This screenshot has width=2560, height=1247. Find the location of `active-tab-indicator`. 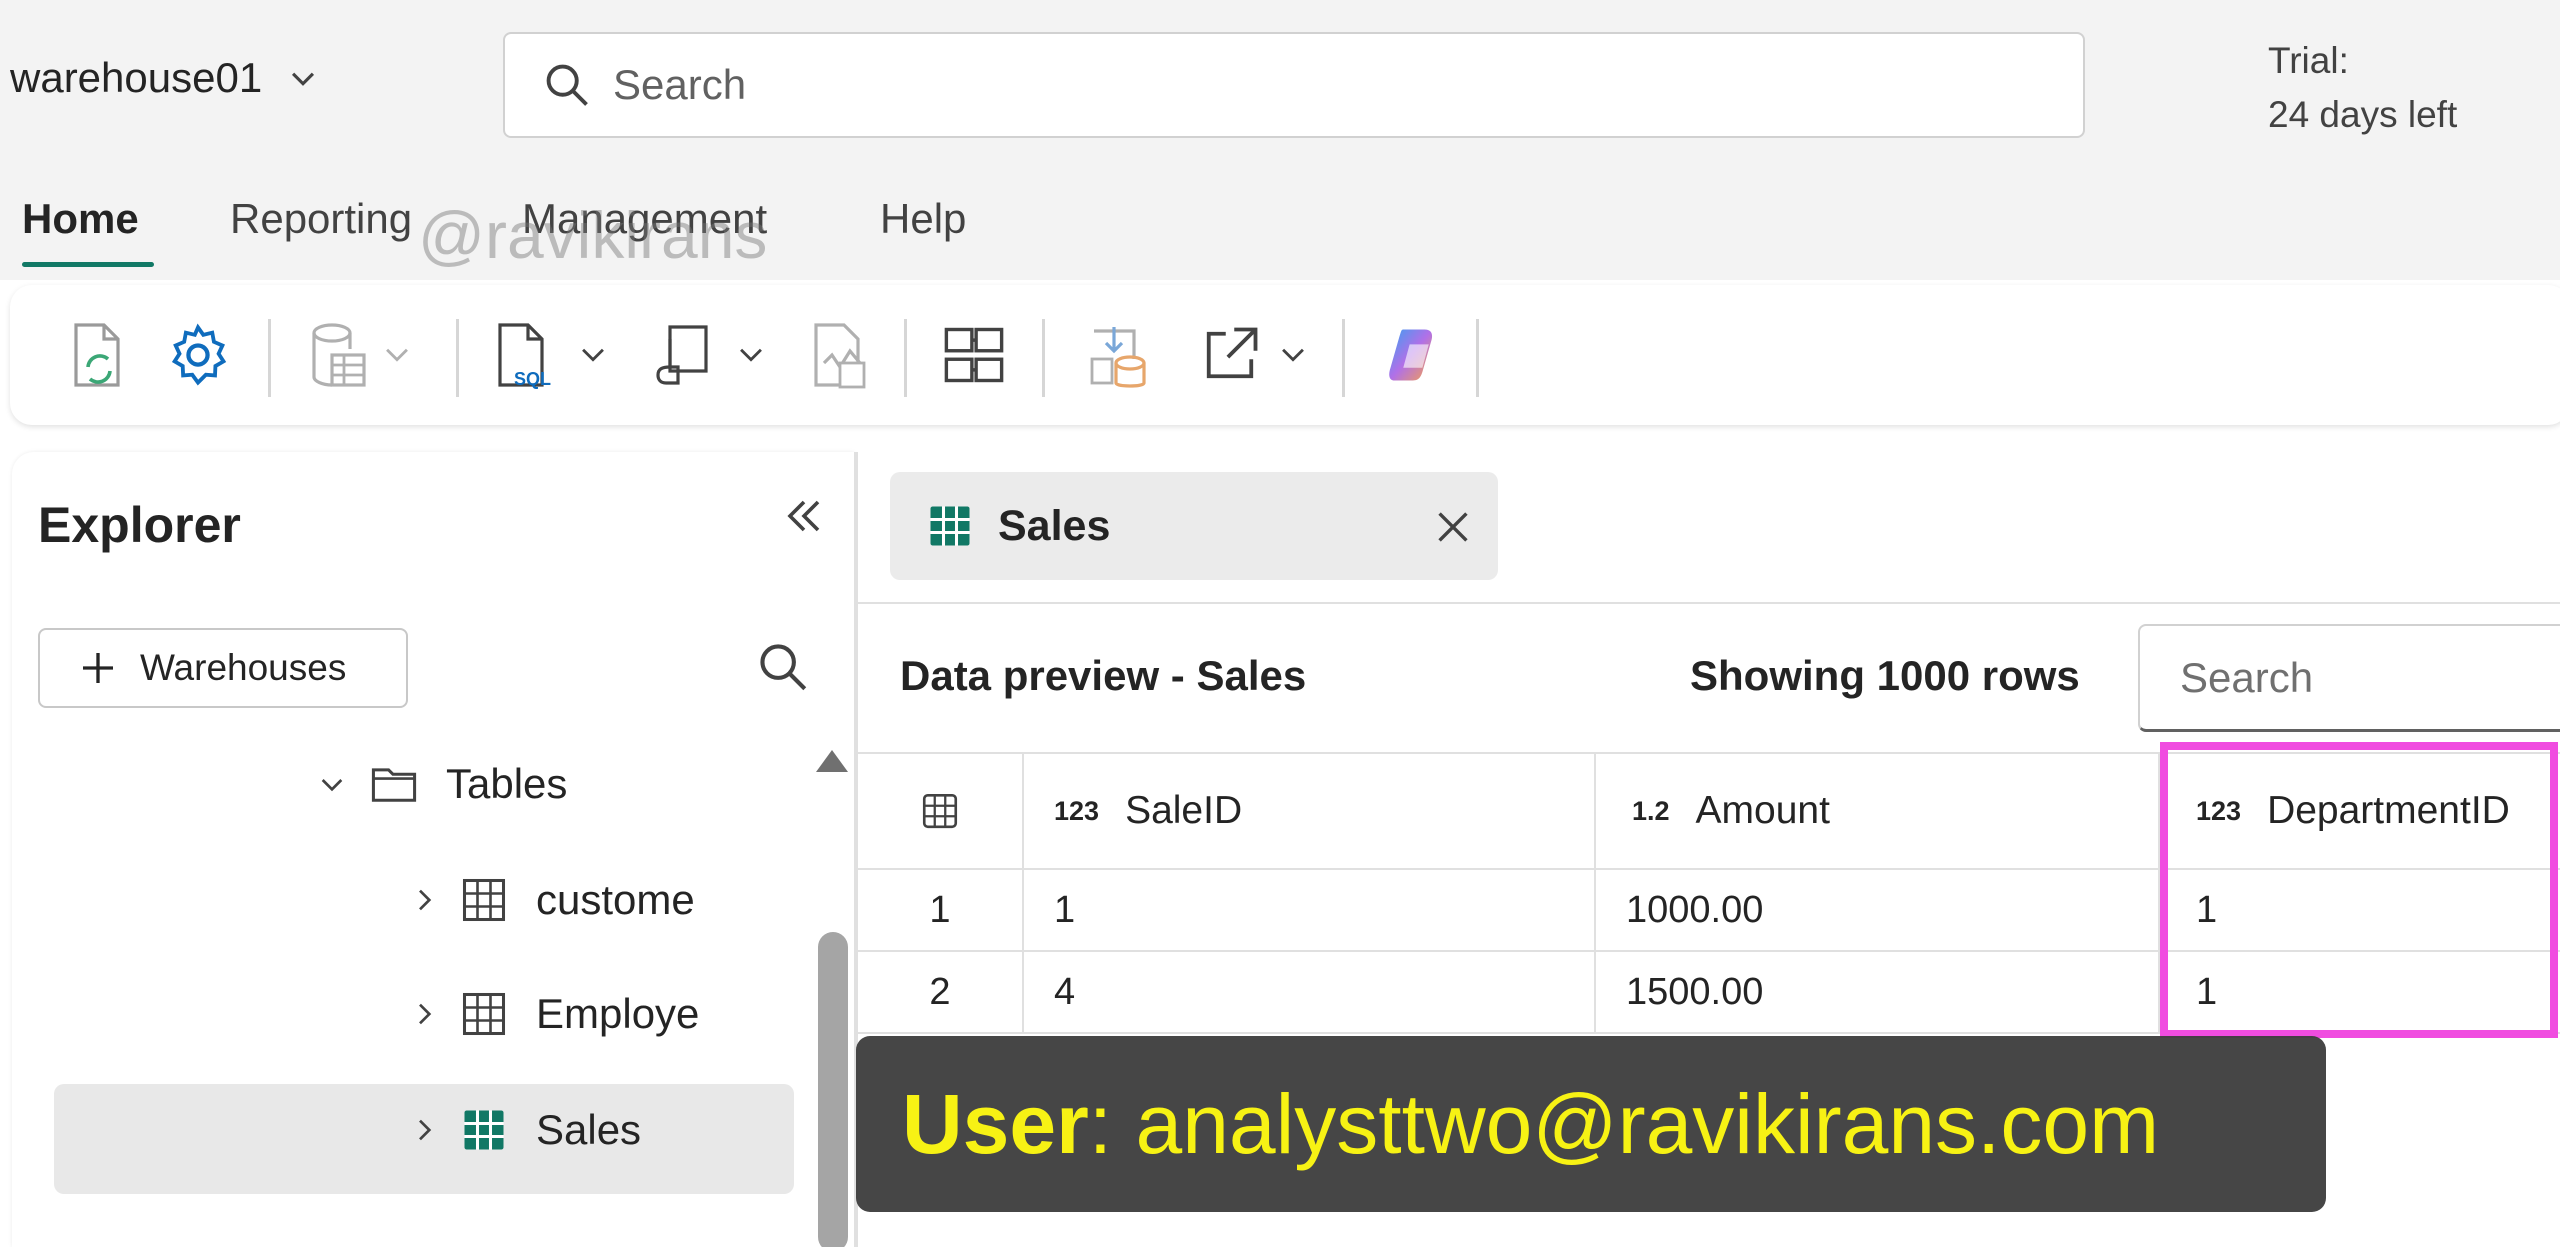

active-tab-indicator is located at coordinates (88, 264).